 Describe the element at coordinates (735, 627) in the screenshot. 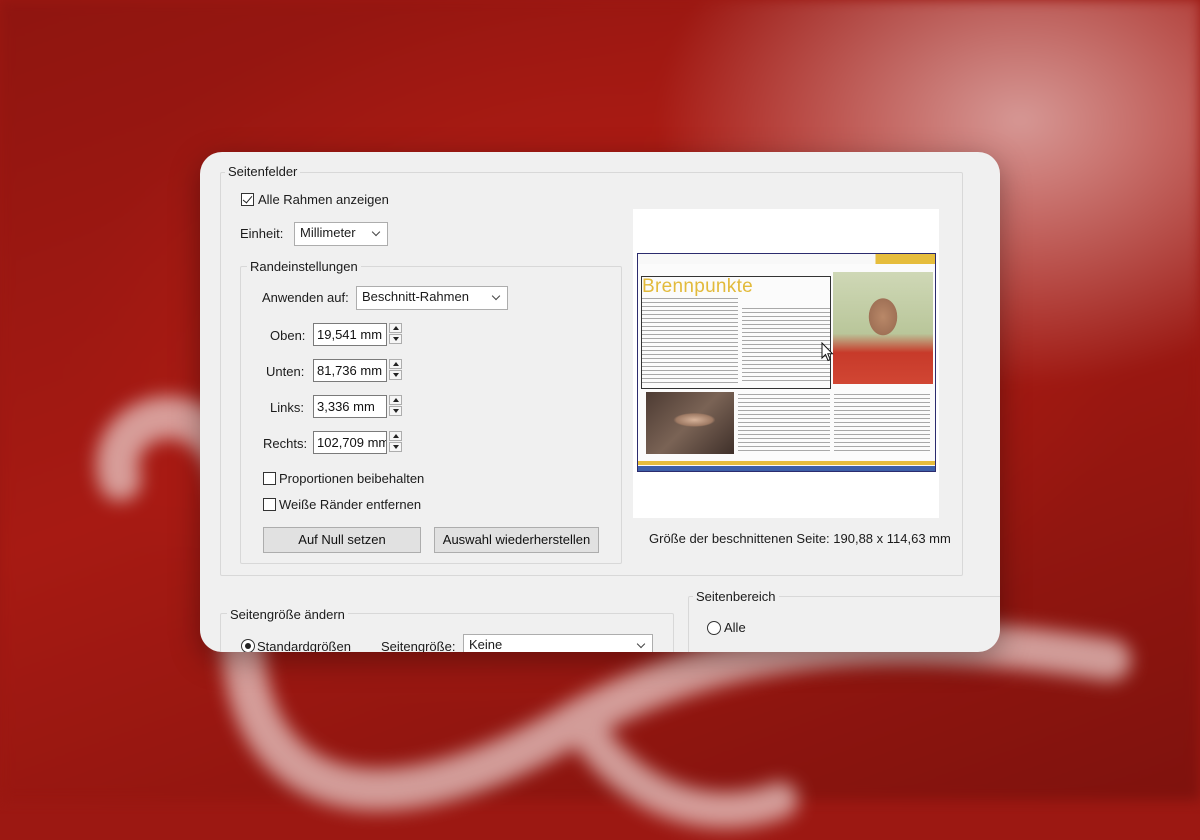

I see `all-pages-label: Alle` at that location.